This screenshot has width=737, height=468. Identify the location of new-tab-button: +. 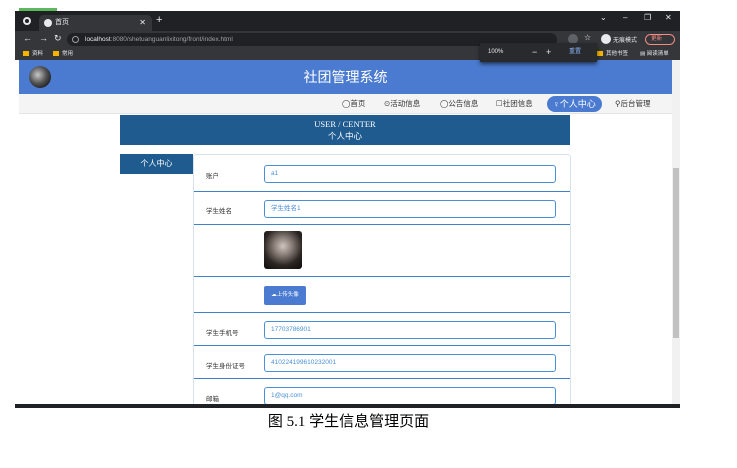
(159, 20).